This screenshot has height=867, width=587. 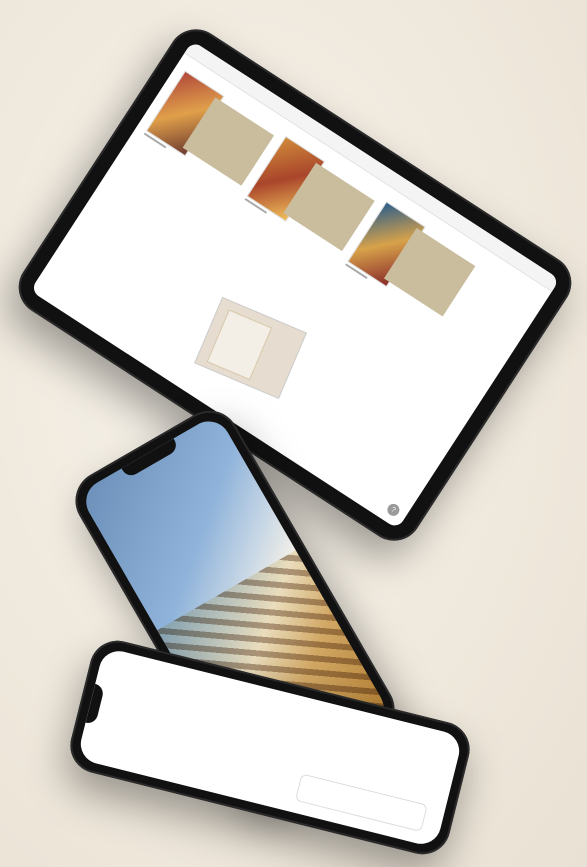 What do you see at coordinates (250, 348) in the screenshot?
I see `invitation-stack-image` at bounding box center [250, 348].